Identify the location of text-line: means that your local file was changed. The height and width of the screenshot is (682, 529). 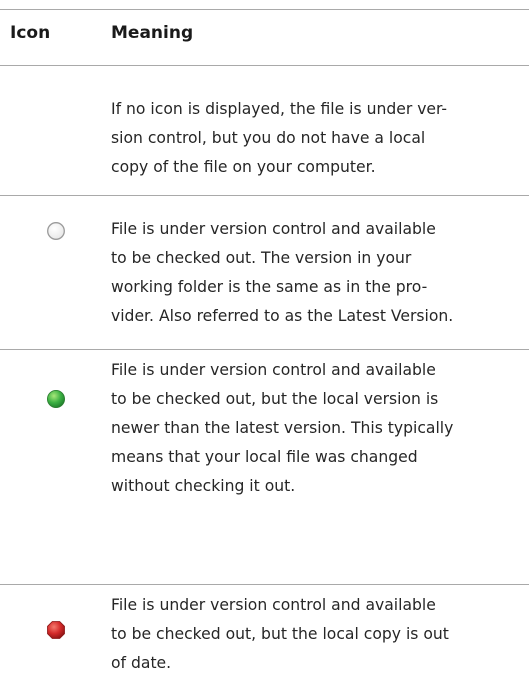
(264, 457).